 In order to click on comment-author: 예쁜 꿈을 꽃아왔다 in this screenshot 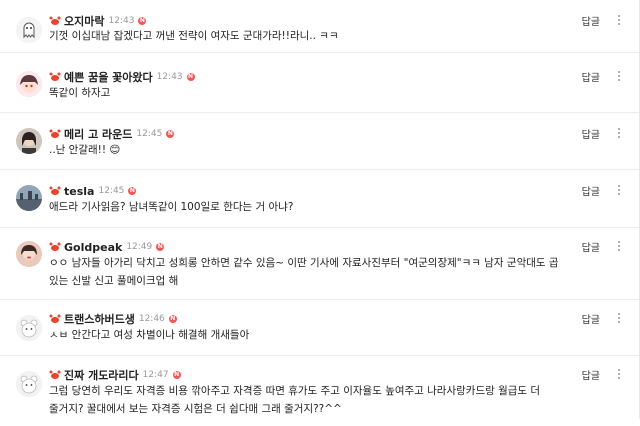, I will do `click(108, 77)`.